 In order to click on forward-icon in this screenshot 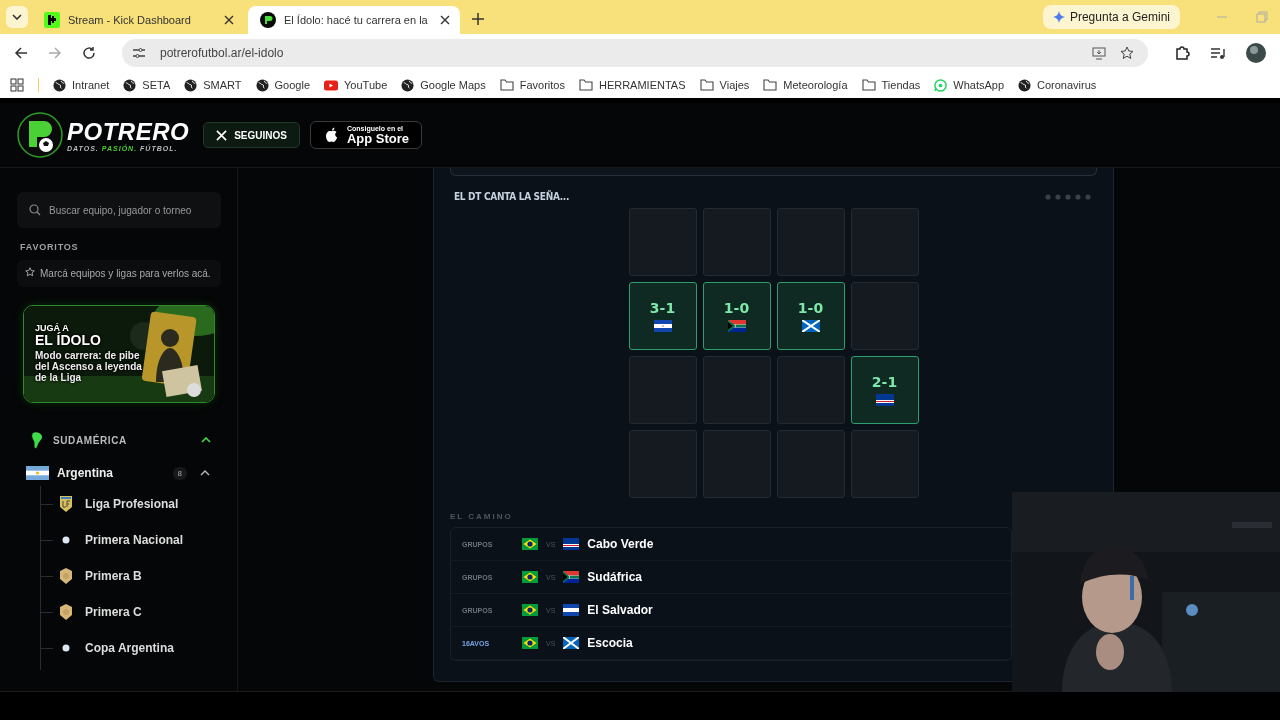, I will do `click(55, 53)`.